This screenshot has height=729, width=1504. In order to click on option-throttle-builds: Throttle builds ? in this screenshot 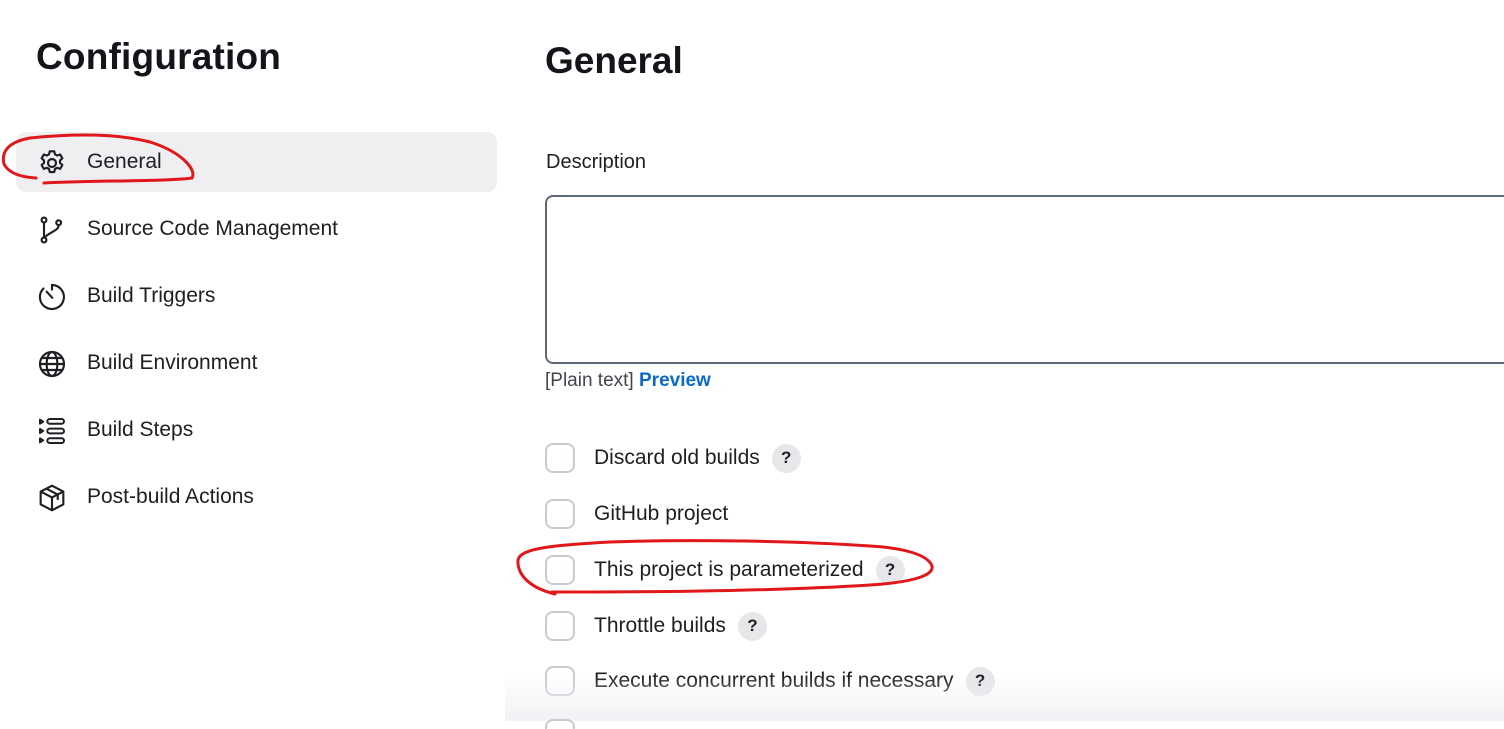, I will do `click(656, 626)`.